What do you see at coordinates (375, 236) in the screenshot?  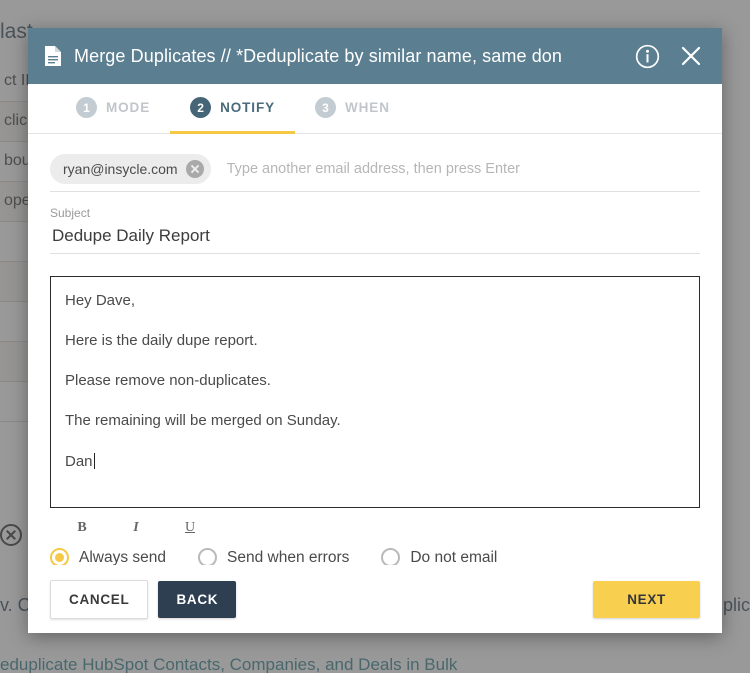 I see `subject-input` at bounding box center [375, 236].